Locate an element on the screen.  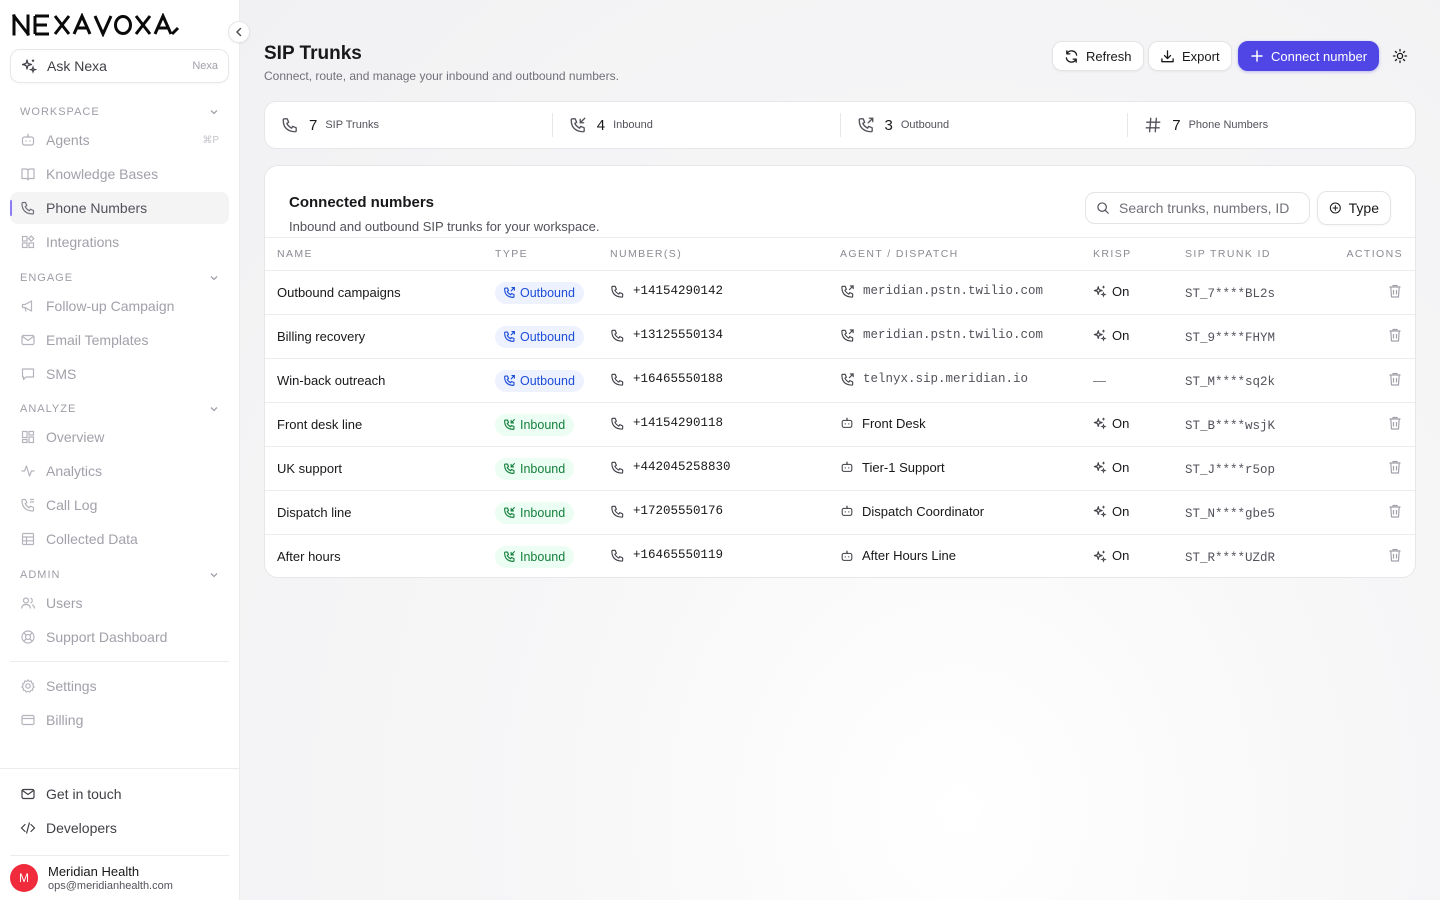
chevron-left-icon is located at coordinates (238, 32).